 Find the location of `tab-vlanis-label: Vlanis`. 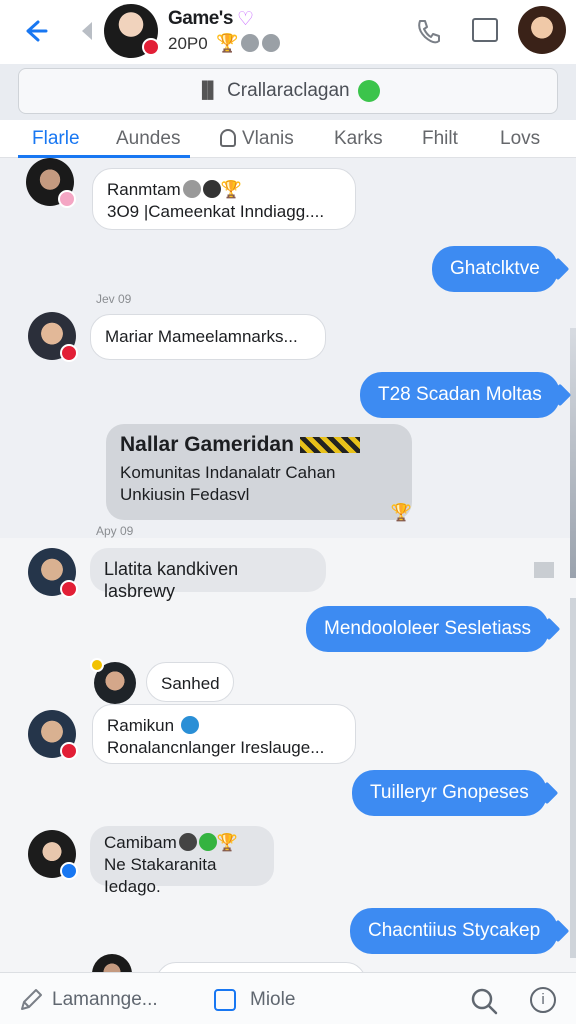

tab-vlanis-label: Vlanis is located at coordinates (268, 138).